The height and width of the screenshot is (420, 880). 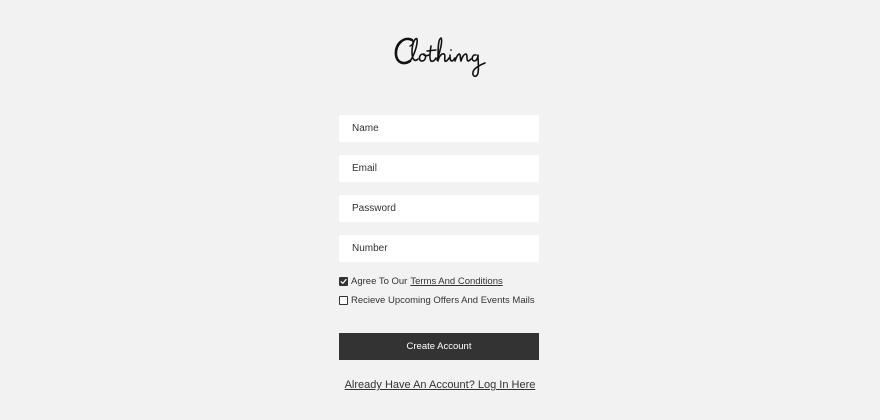 I want to click on terms-checkbox, so click(x=343, y=281).